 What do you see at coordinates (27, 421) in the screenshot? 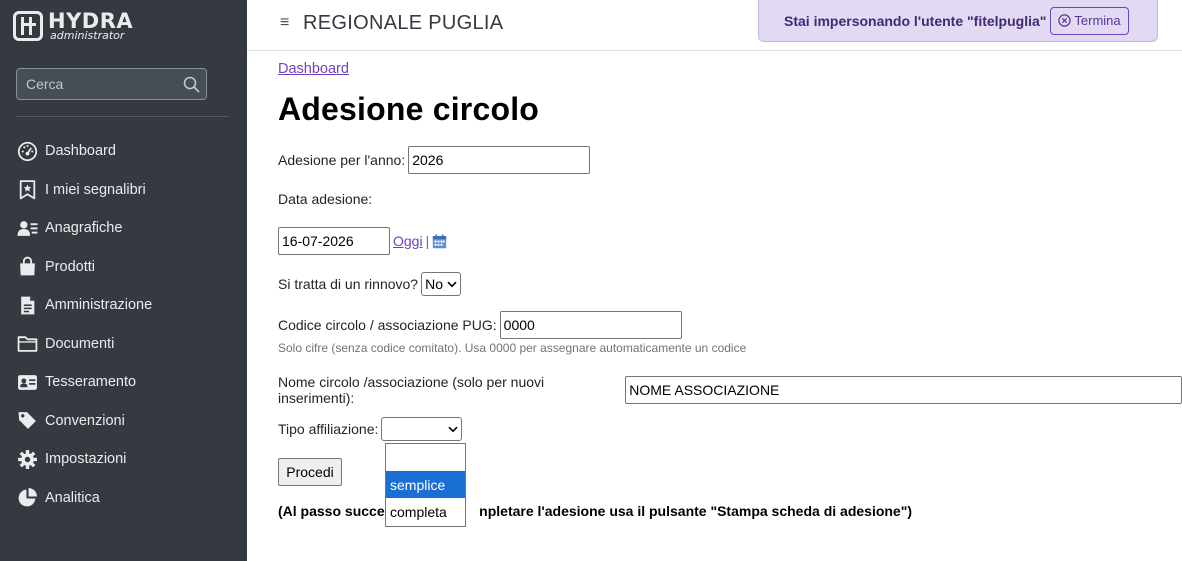
I see `tags-icon` at bounding box center [27, 421].